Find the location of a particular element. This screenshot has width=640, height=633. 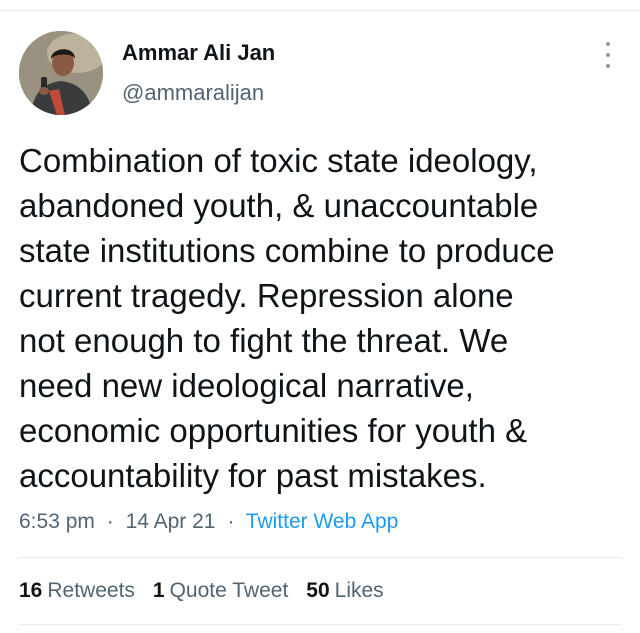

quote-tweets-stat: 1 Quote Tweet is located at coordinates (220, 591).